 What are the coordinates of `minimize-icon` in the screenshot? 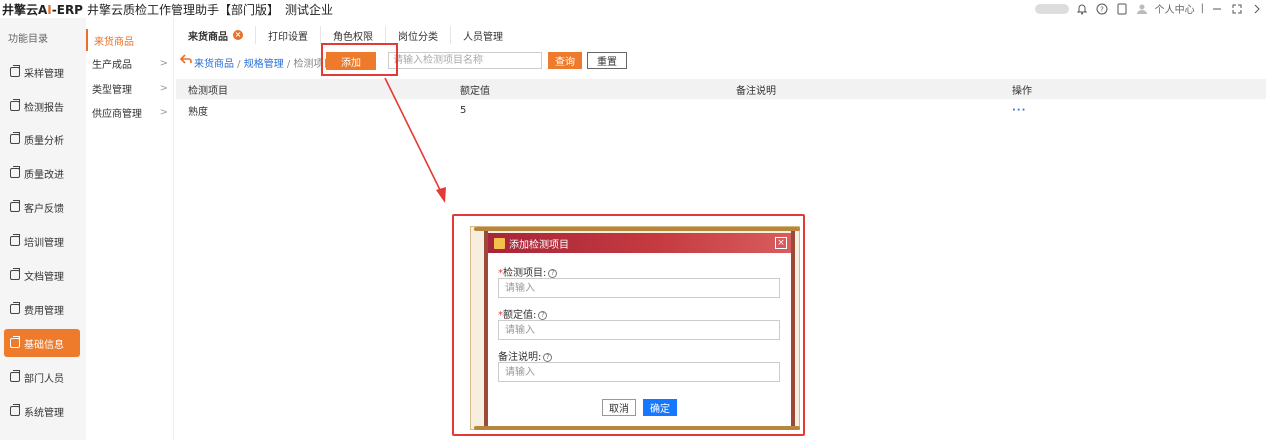 It's located at (1217, 9).